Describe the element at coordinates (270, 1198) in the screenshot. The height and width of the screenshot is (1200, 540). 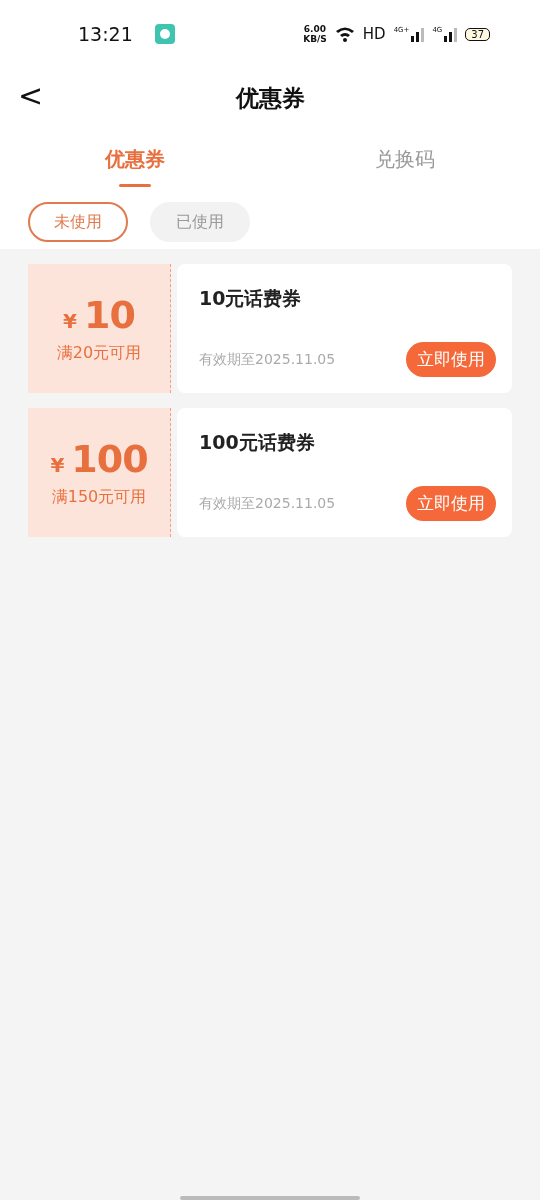
I see `home-indicator` at that location.